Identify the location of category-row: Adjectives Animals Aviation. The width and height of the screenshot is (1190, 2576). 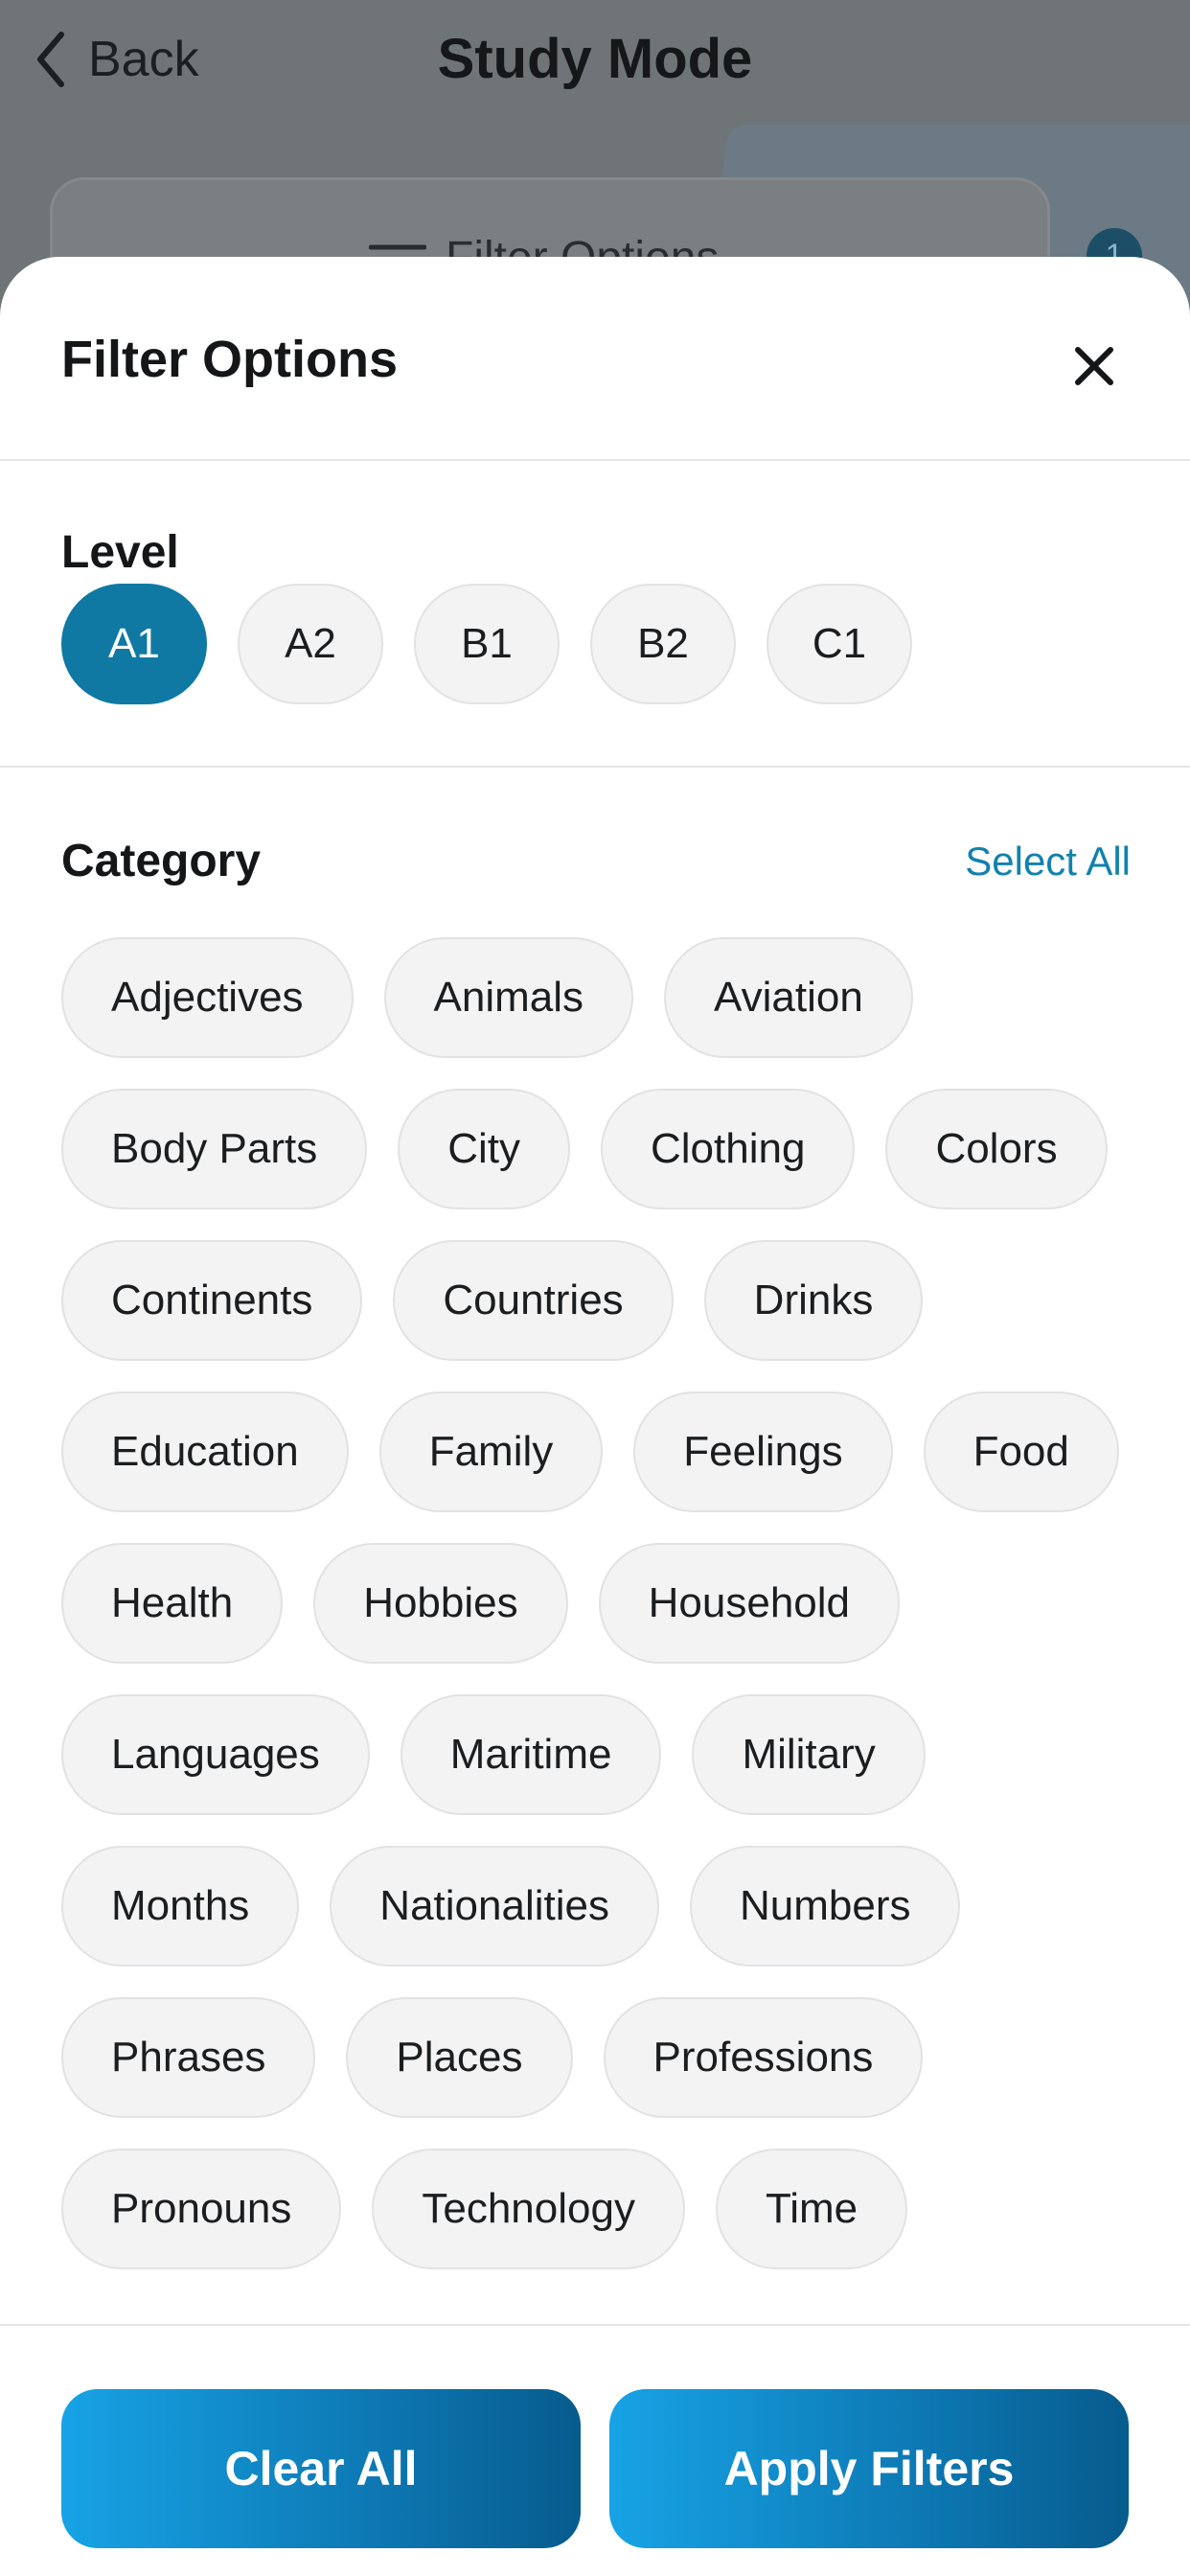
(598, 997).